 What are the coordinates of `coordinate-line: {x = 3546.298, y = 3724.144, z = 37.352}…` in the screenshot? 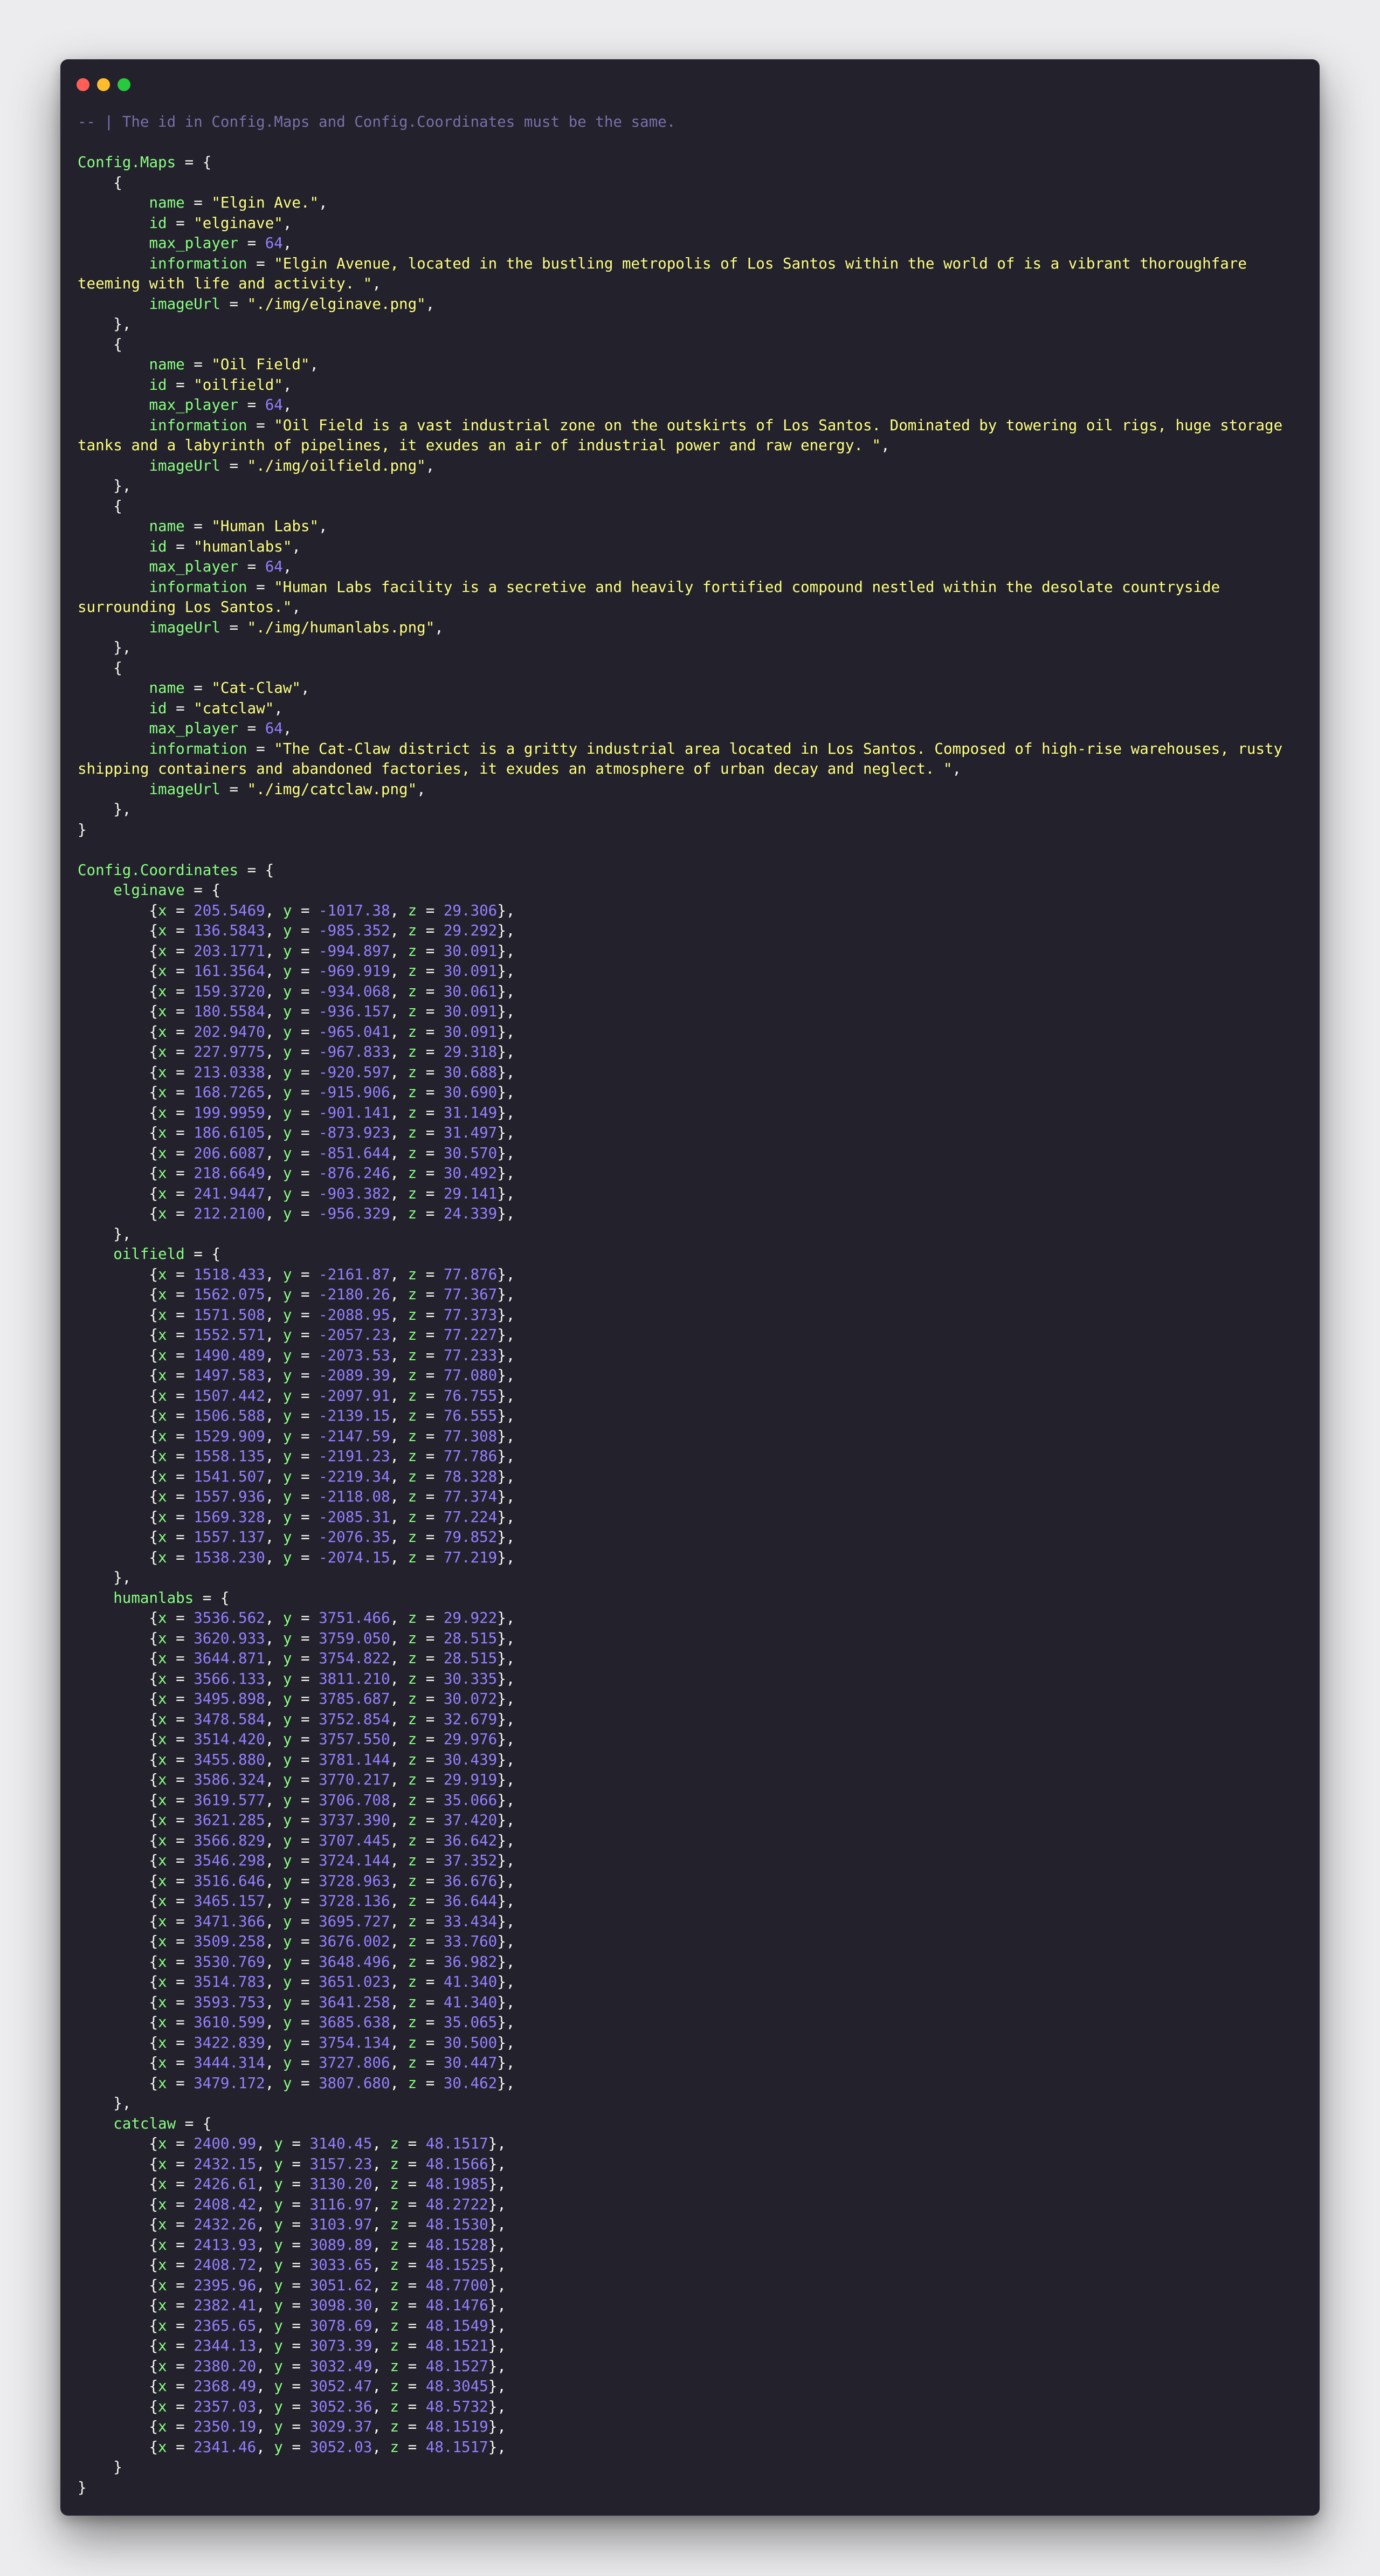 It's located at (695, 1861).